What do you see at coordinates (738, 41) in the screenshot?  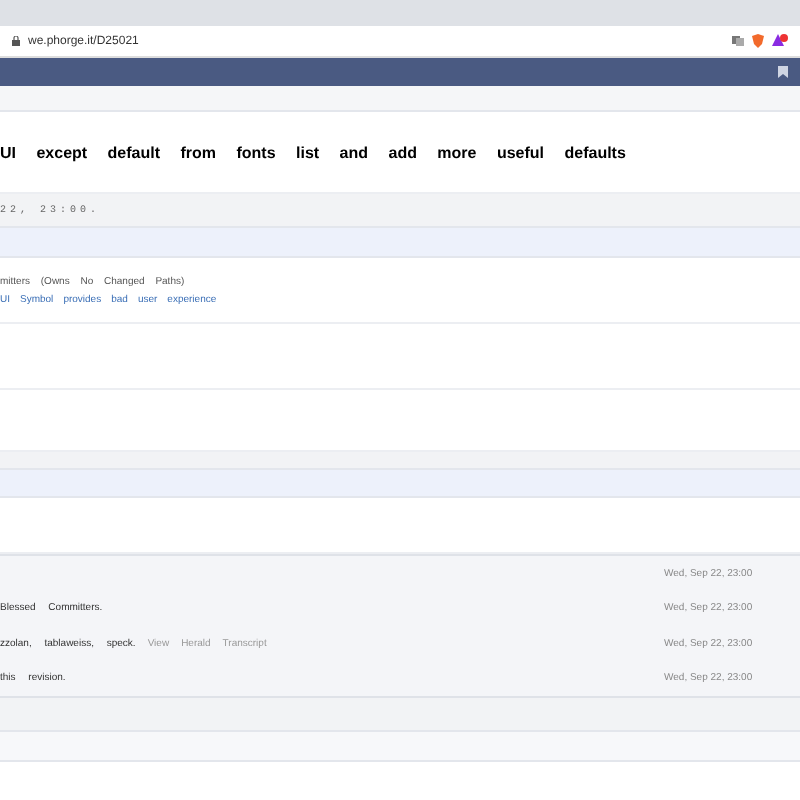 I see `translate-icon` at bounding box center [738, 41].